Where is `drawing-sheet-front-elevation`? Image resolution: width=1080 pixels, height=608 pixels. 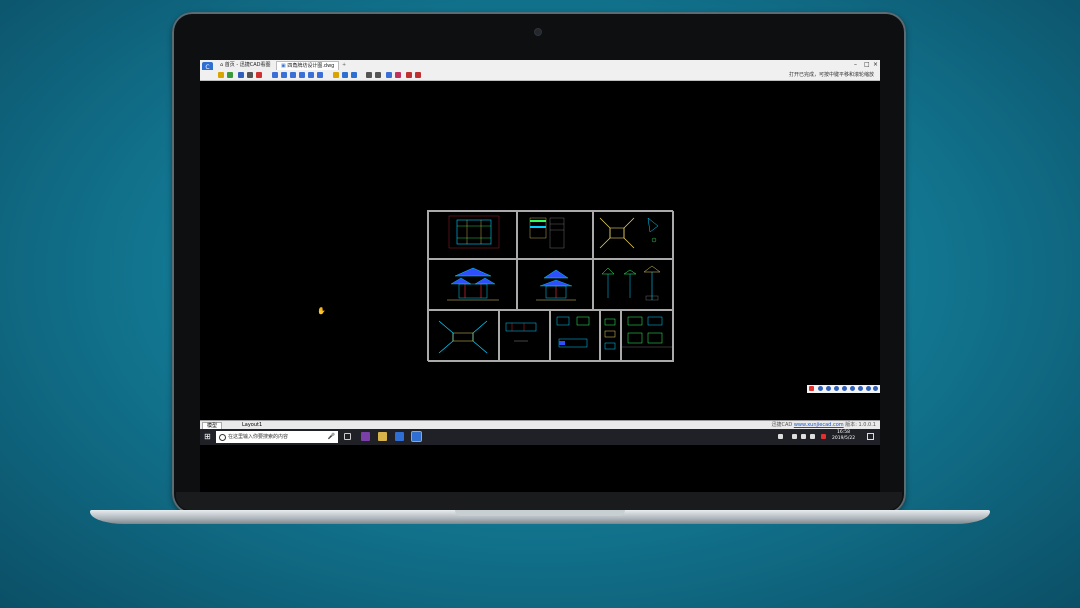 drawing-sheet-front-elevation is located at coordinates (472, 284).